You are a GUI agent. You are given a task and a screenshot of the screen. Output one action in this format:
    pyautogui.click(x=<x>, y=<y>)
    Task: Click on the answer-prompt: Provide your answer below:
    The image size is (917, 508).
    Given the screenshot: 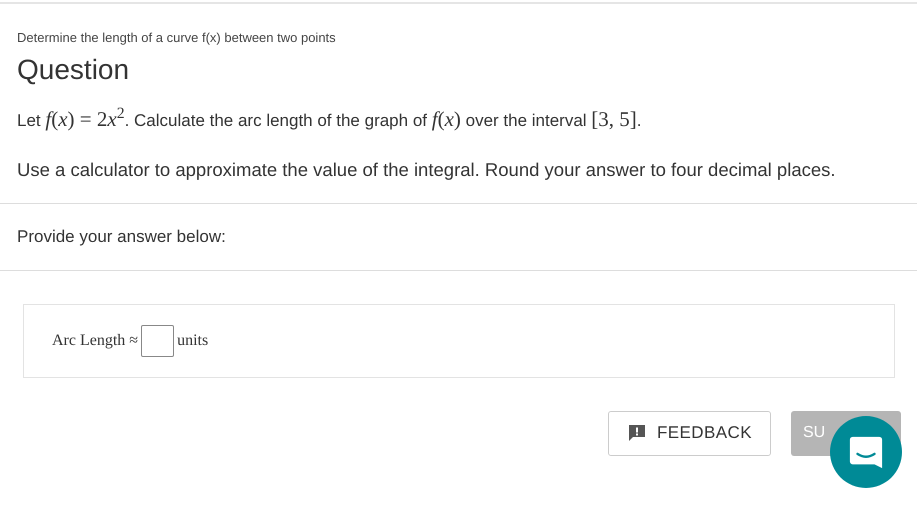 What is the action you would take?
    pyautogui.click(x=121, y=237)
    